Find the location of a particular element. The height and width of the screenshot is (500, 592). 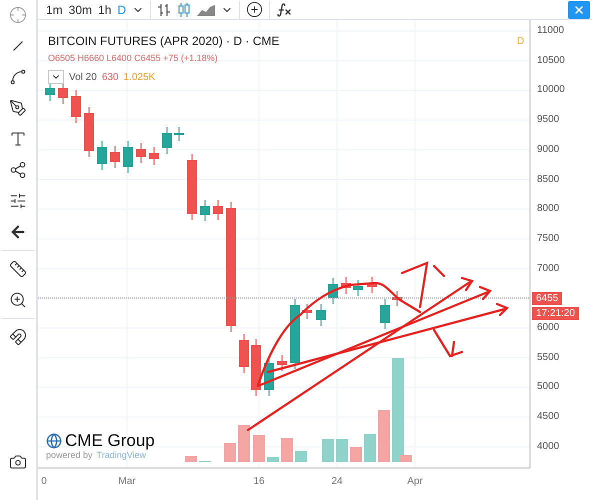

globe-logo-icon is located at coordinates (54, 441).